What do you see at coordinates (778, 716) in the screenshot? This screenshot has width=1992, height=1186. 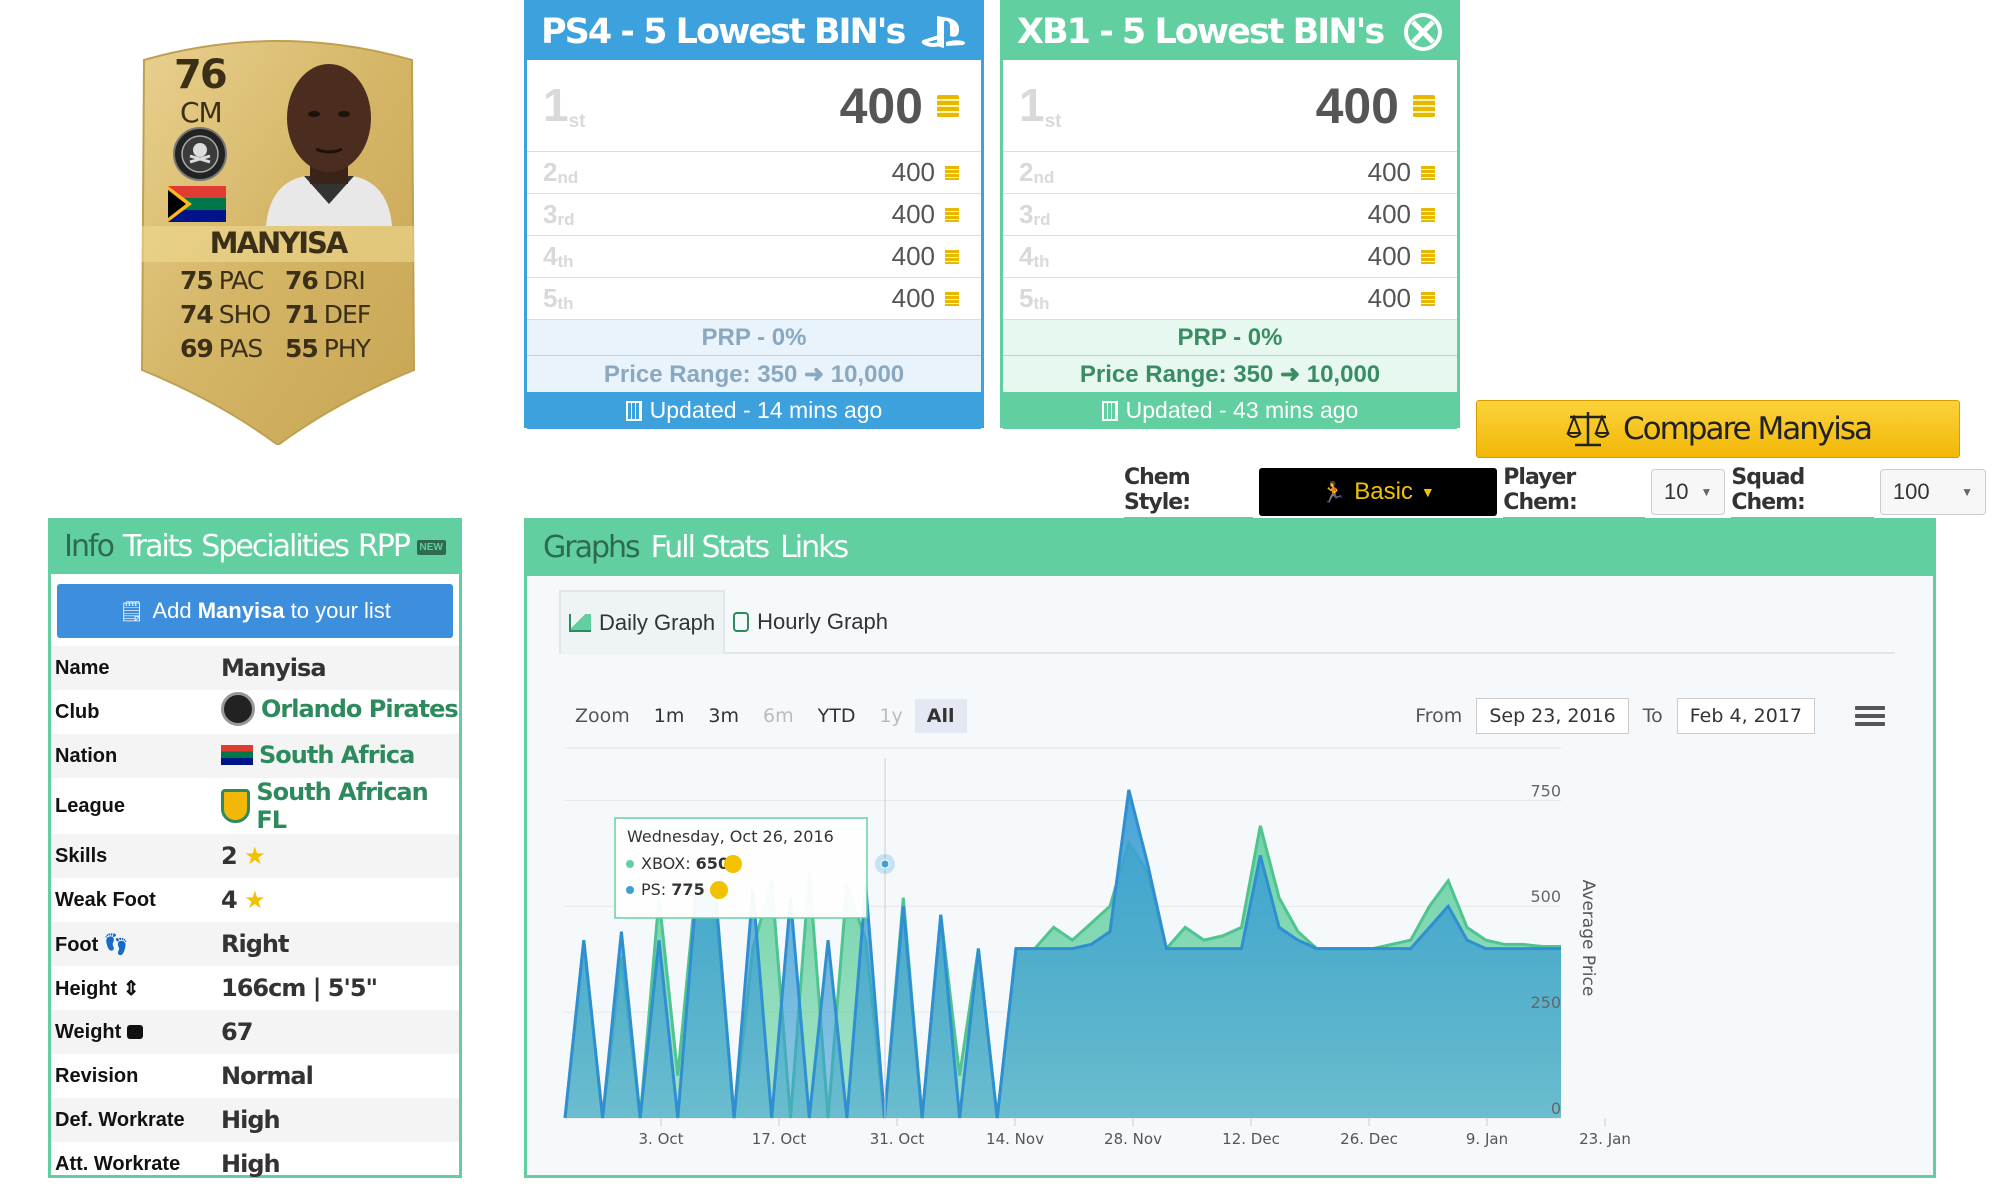 I see `zoom-6m-button: 6m` at bounding box center [778, 716].